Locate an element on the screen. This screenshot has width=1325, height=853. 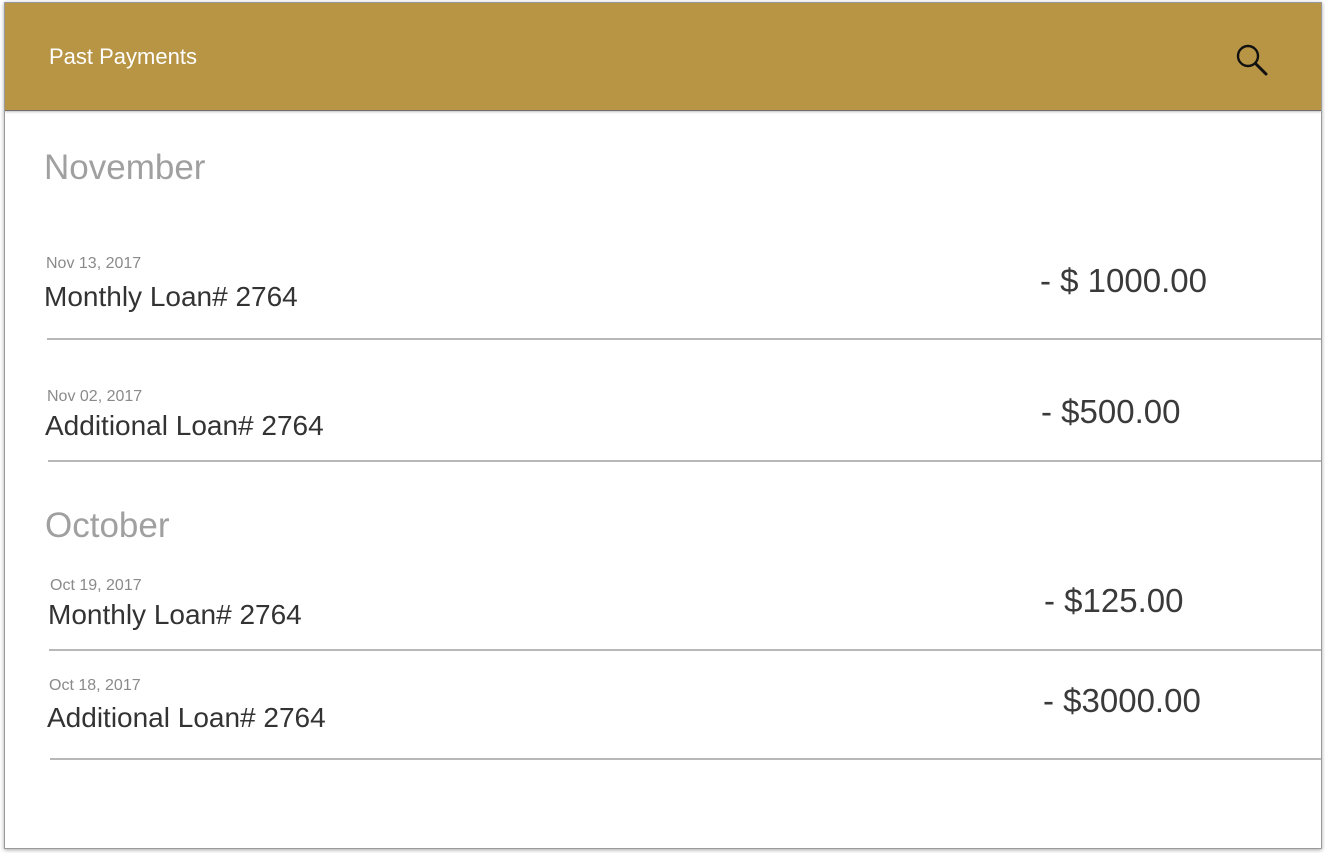
payment-amount: - $500.00 is located at coordinates (1111, 411).